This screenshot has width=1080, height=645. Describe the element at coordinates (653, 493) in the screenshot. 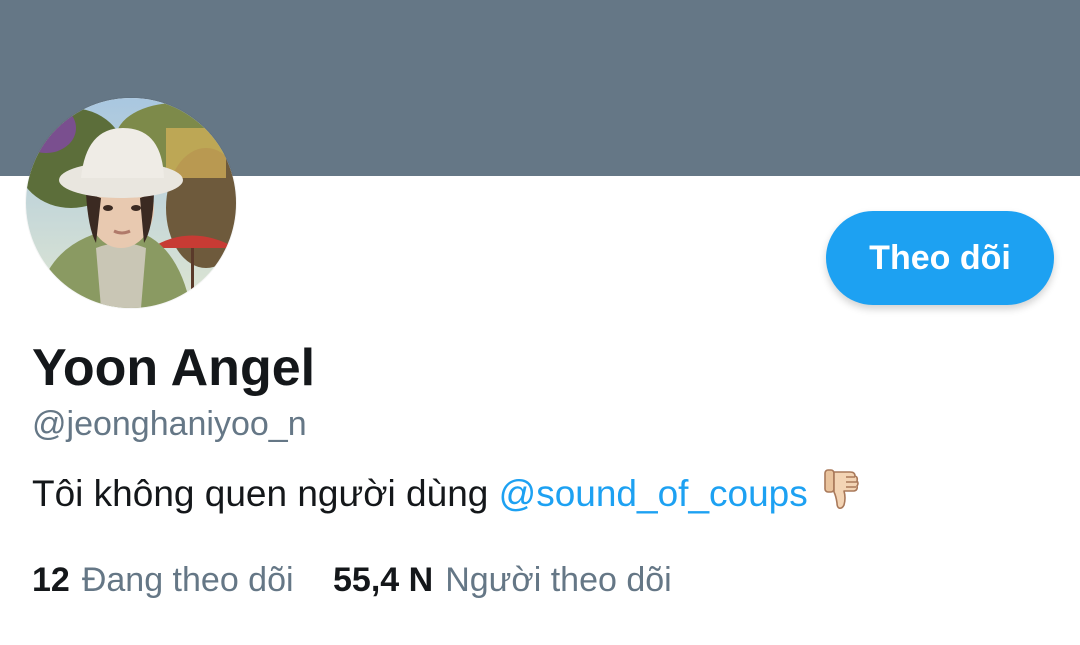

I see `bio-mention-link: @sound_of_coups` at that location.